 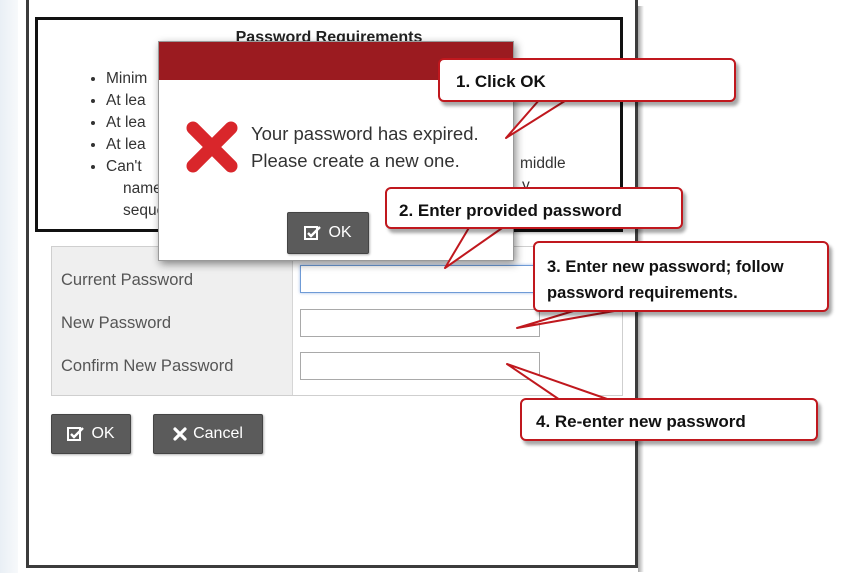 What do you see at coordinates (537, 118) in the screenshot?
I see `callout-1-pointer` at bounding box center [537, 118].